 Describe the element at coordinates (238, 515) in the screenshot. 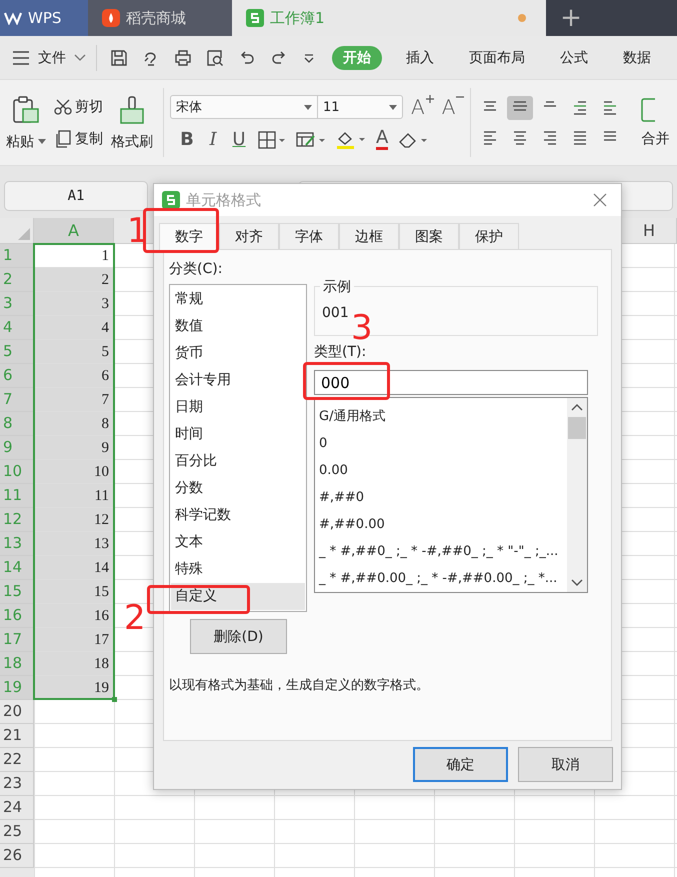

I see `category-item: 科学记数` at that location.